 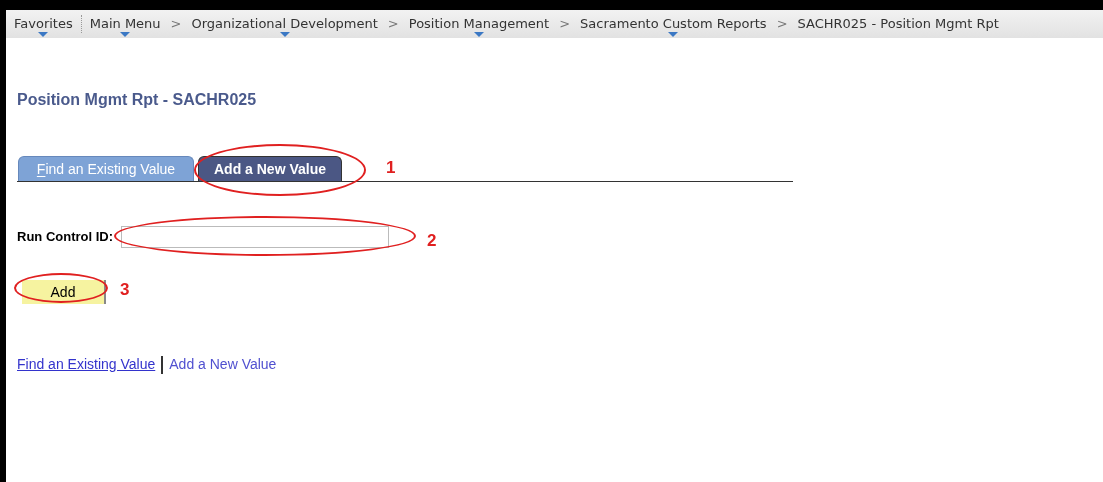 What do you see at coordinates (125, 290) in the screenshot?
I see `annotation-number: 3` at bounding box center [125, 290].